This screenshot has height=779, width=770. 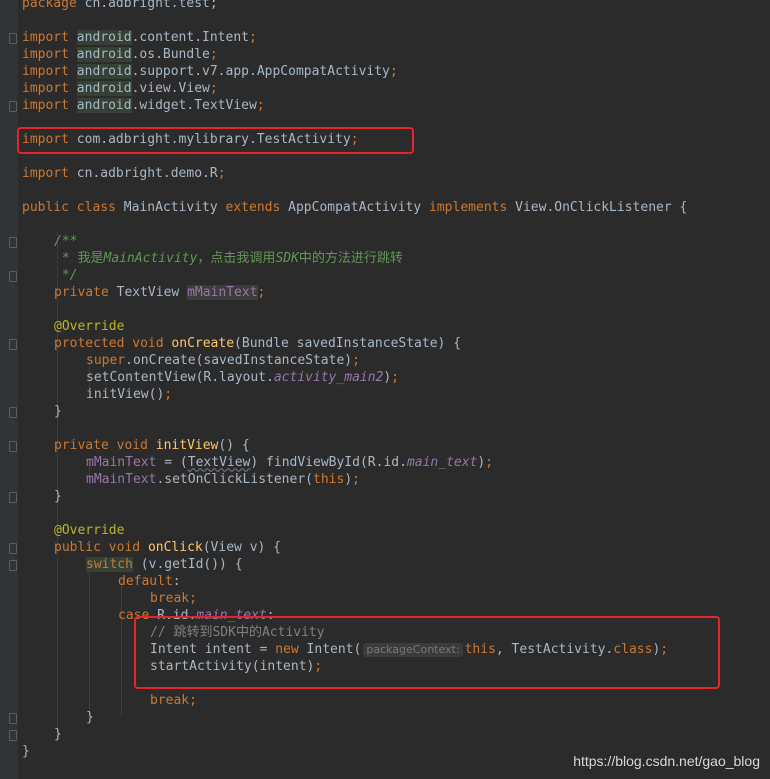 What do you see at coordinates (427, 652) in the screenshot?
I see `highlight-box-intent` at bounding box center [427, 652].